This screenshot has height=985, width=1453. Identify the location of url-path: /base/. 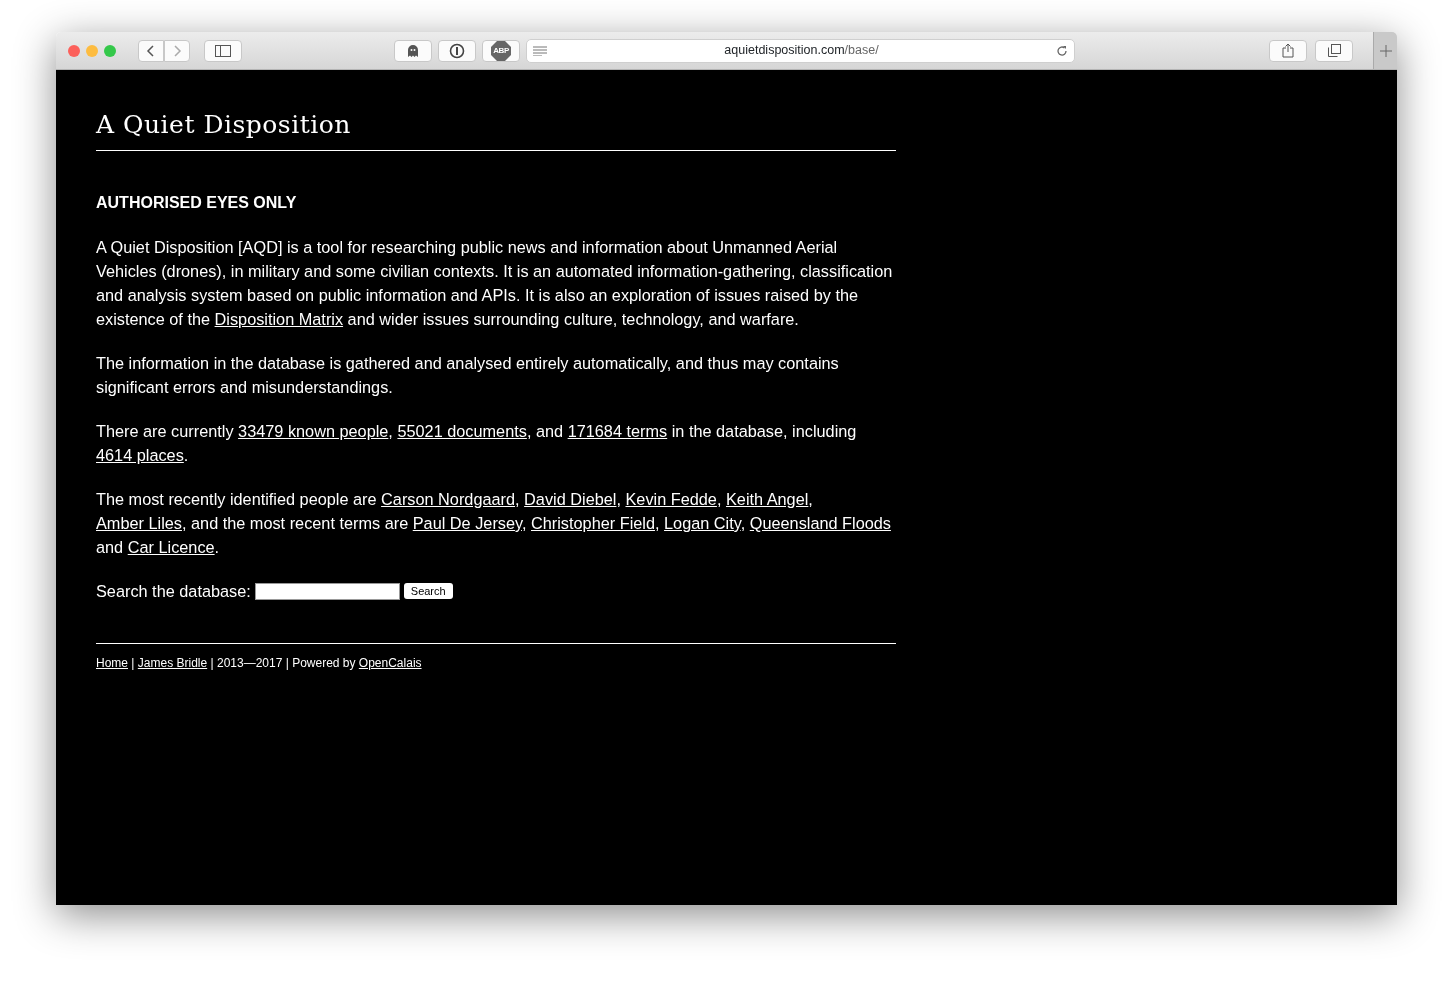
(861, 50).